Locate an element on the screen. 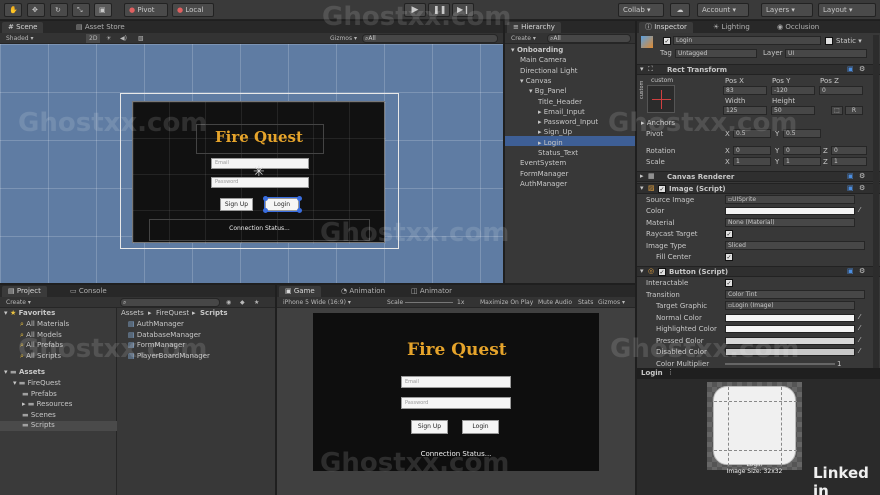  layout-dropdown: Layout ▾ is located at coordinates (847, 10).